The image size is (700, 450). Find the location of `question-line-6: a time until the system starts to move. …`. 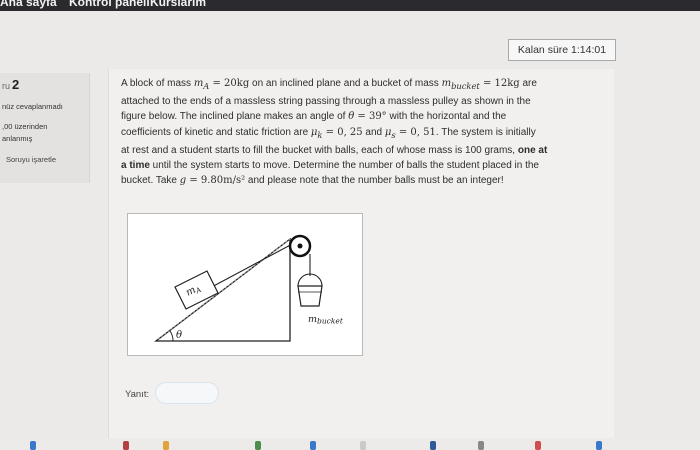

question-line-6: a time until the system starts to move. … is located at coordinates (330, 166).